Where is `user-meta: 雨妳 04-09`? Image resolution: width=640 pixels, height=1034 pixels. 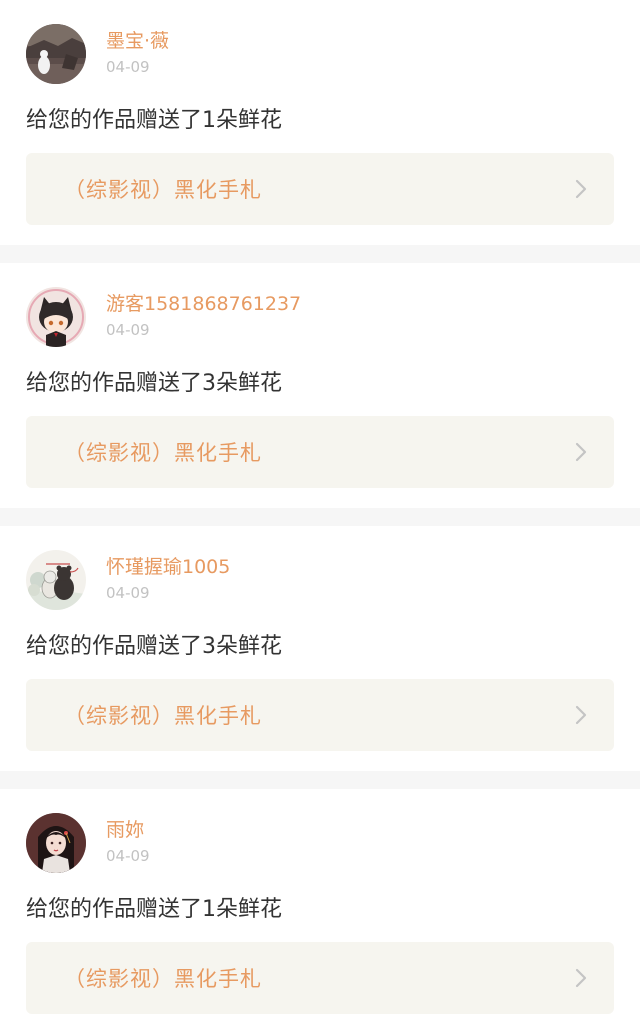
user-meta: 雨妳 04-09 is located at coordinates (128, 839).